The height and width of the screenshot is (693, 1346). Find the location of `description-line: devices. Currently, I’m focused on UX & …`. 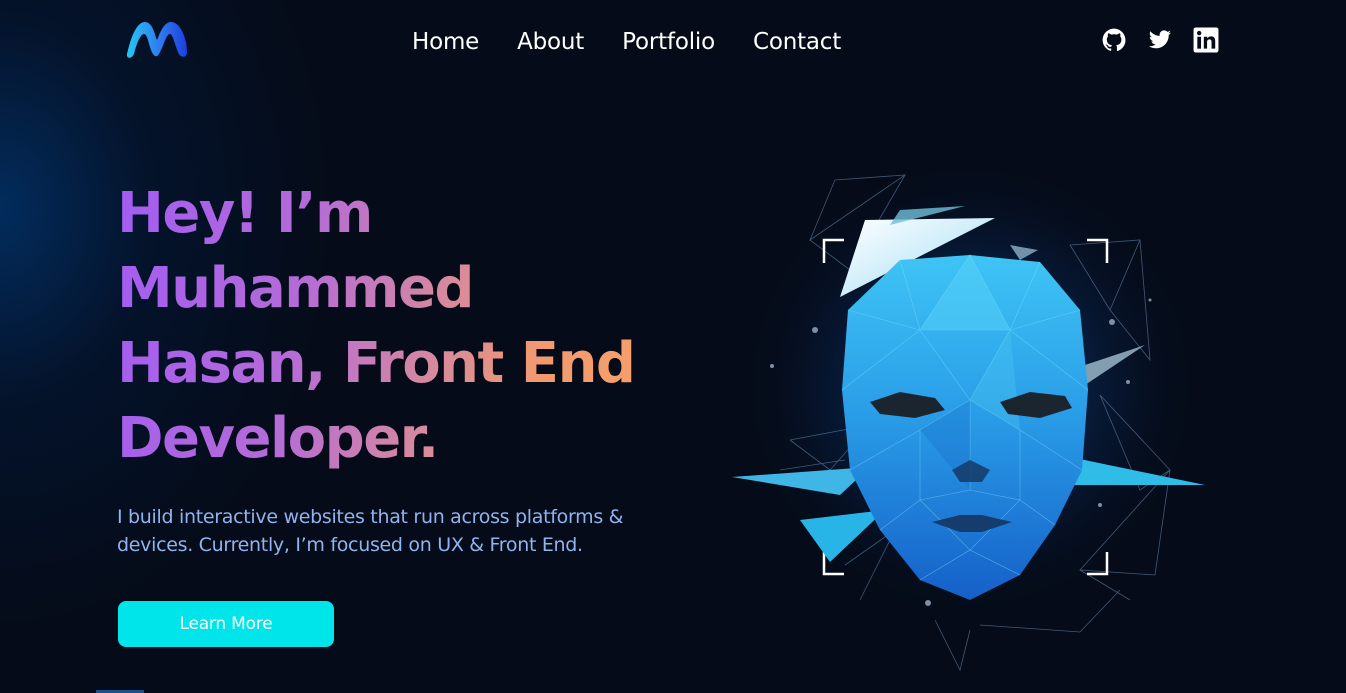

description-line: devices. Currently, I’m focused on UX & … is located at coordinates (350, 545).